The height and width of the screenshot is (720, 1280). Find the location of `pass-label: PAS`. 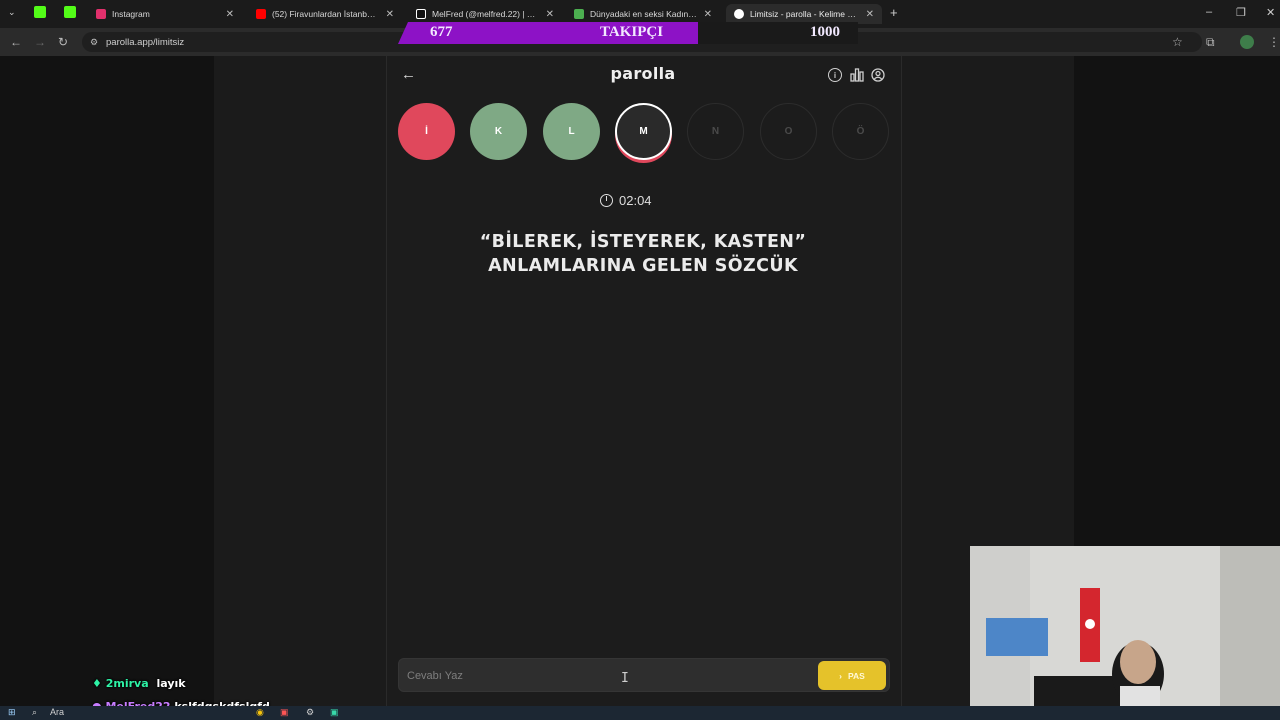

pass-label: PAS is located at coordinates (856, 675).